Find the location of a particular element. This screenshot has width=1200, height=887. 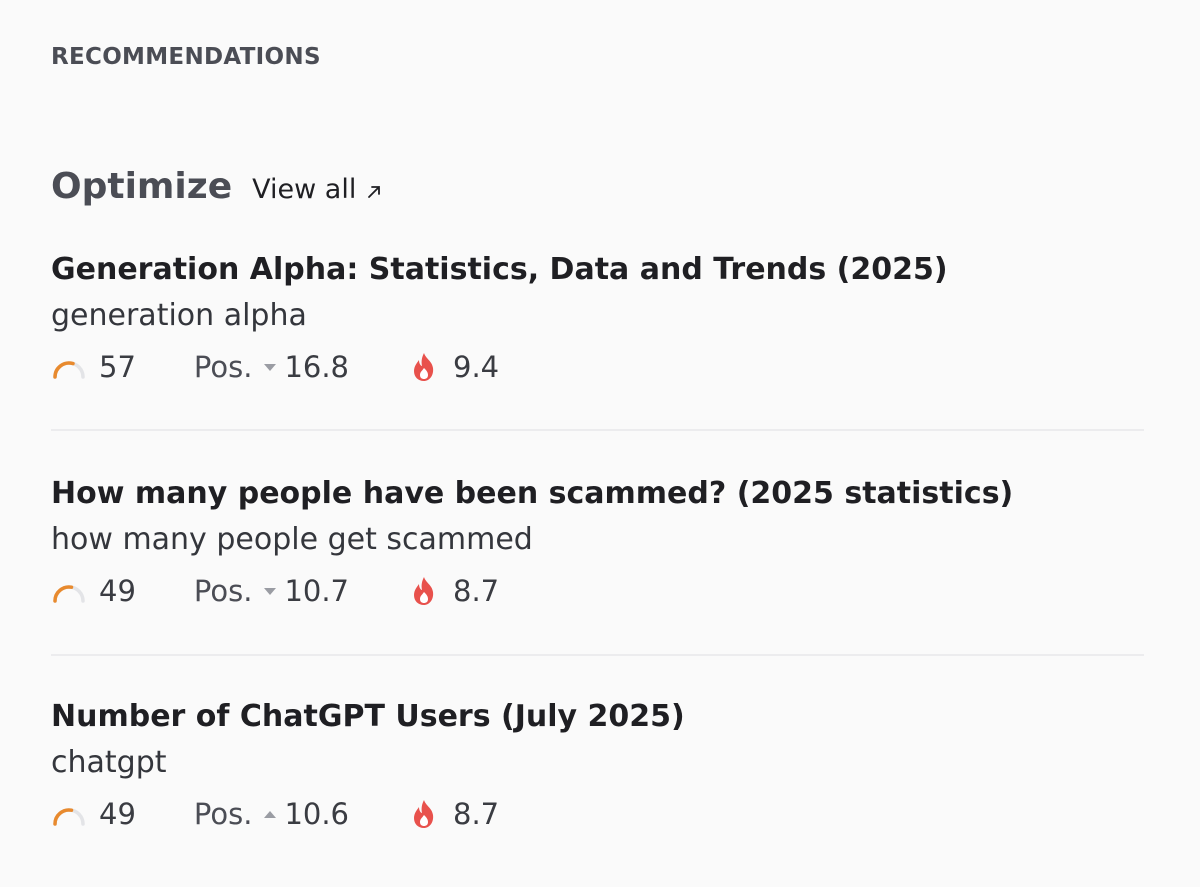

view-all-link: View all is located at coordinates (317, 189).